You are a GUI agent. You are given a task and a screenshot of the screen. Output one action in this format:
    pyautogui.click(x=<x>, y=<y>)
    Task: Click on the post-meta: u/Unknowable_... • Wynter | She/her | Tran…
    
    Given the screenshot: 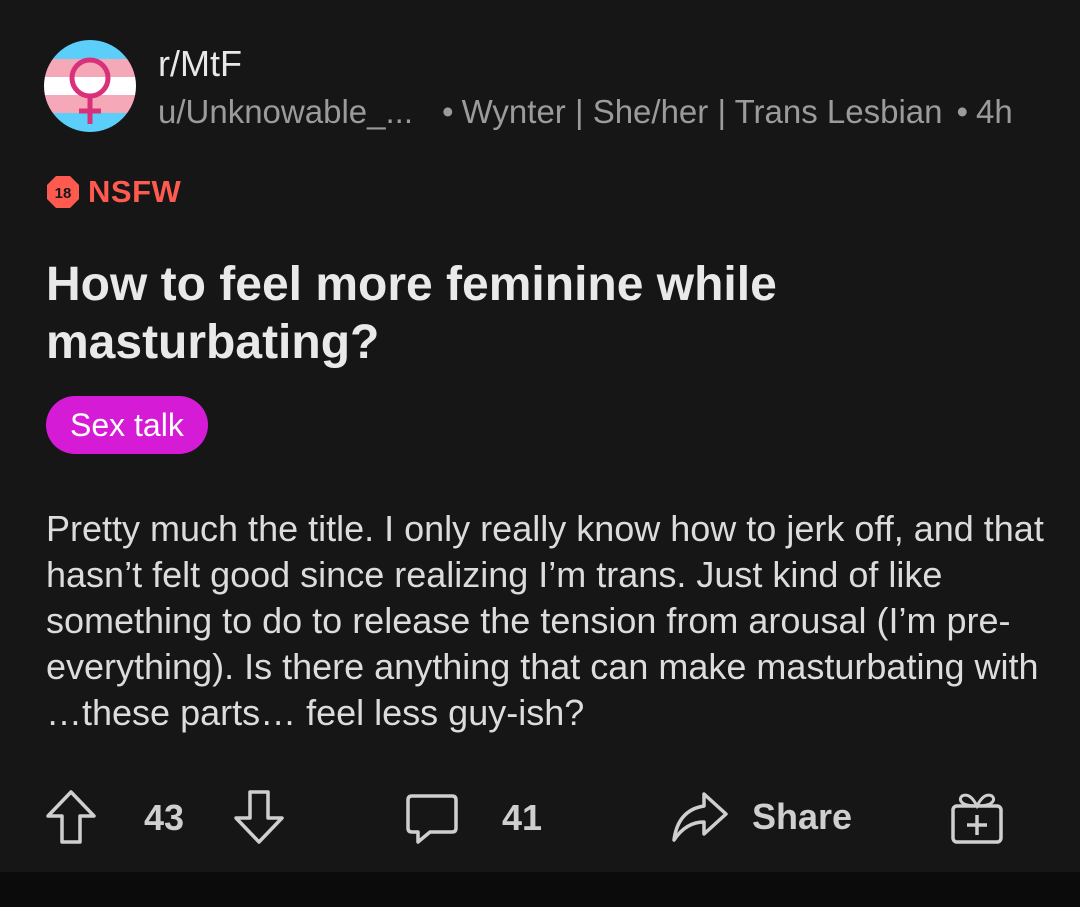 What is the action you would take?
    pyautogui.click(x=585, y=112)
    